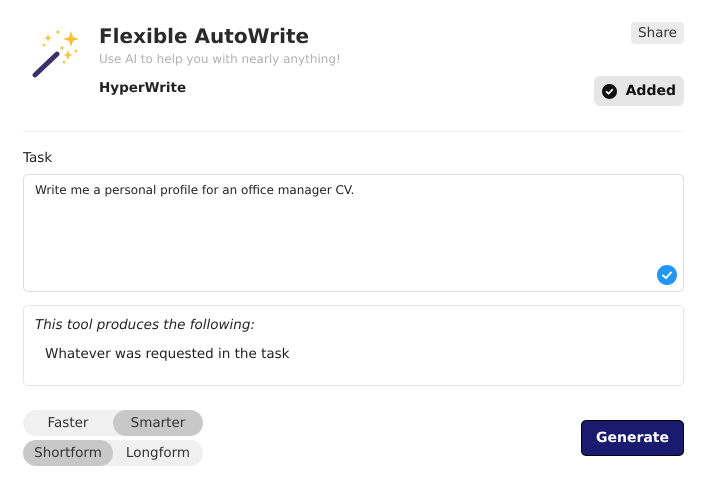  What do you see at coordinates (639, 91) in the screenshot?
I see `added-button: Added` at bounding box center [639, 91].